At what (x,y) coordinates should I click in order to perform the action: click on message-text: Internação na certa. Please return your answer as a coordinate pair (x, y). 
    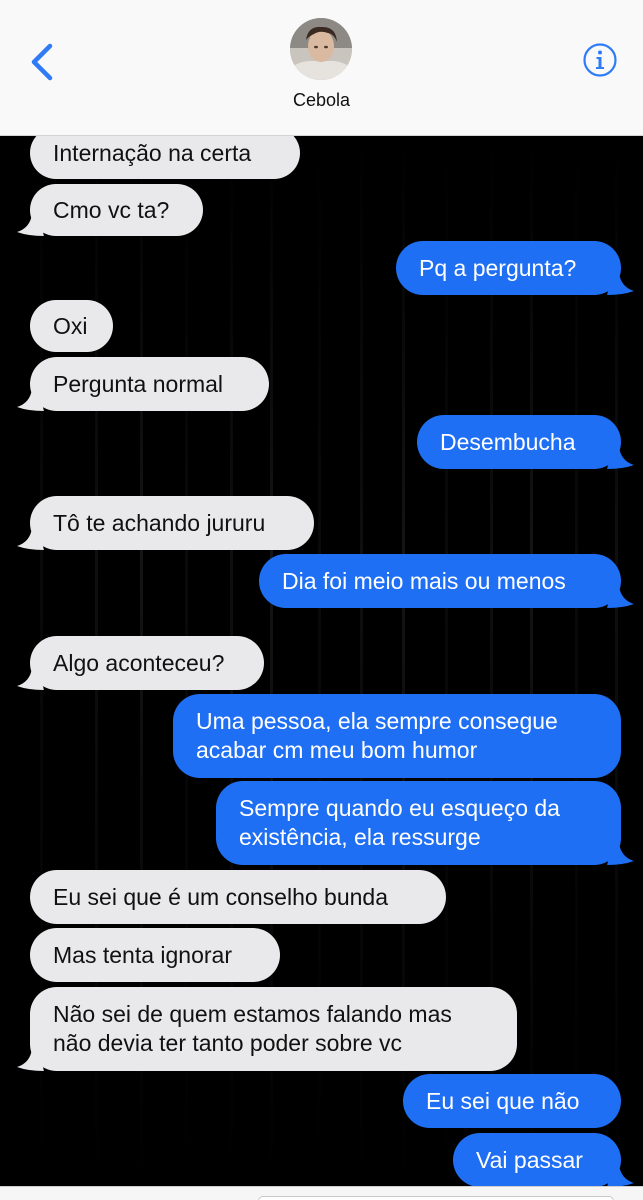
    Looking at the image, I should click on (152, 152).